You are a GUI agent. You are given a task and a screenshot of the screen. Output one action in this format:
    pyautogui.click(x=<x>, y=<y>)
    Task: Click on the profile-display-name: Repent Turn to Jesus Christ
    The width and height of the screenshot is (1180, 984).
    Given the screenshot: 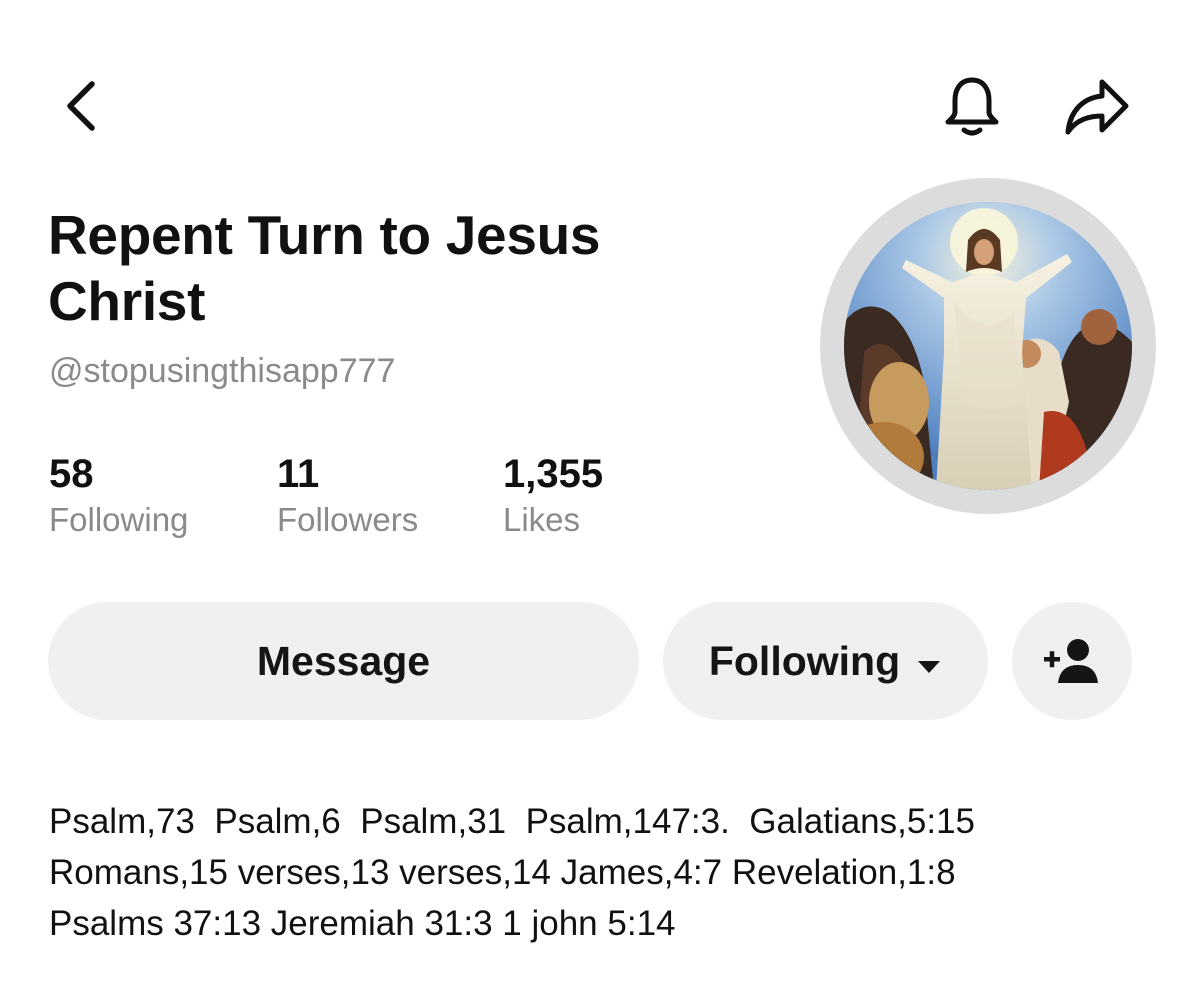 What is the action you would take?
    pyautogui.click(x=324, y=268)
    